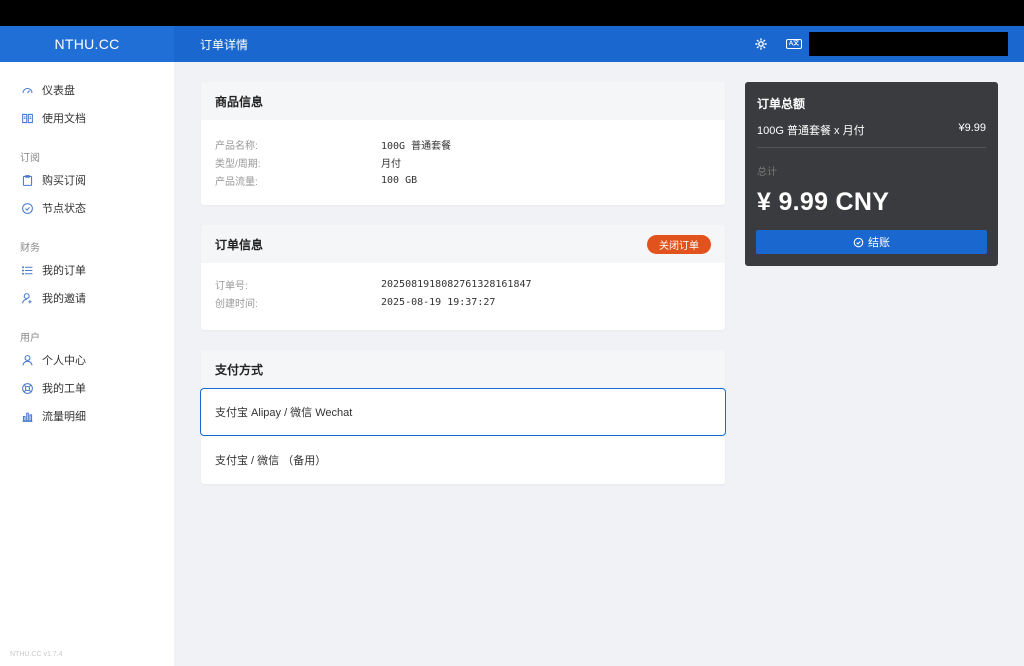 Image resolution: width=1024 pixels, height=666 pixels. What do you see at coordinates (463, 101) in the screenshot?
I see `product-info-title: 商品信息` at bounding box center [463, 101].